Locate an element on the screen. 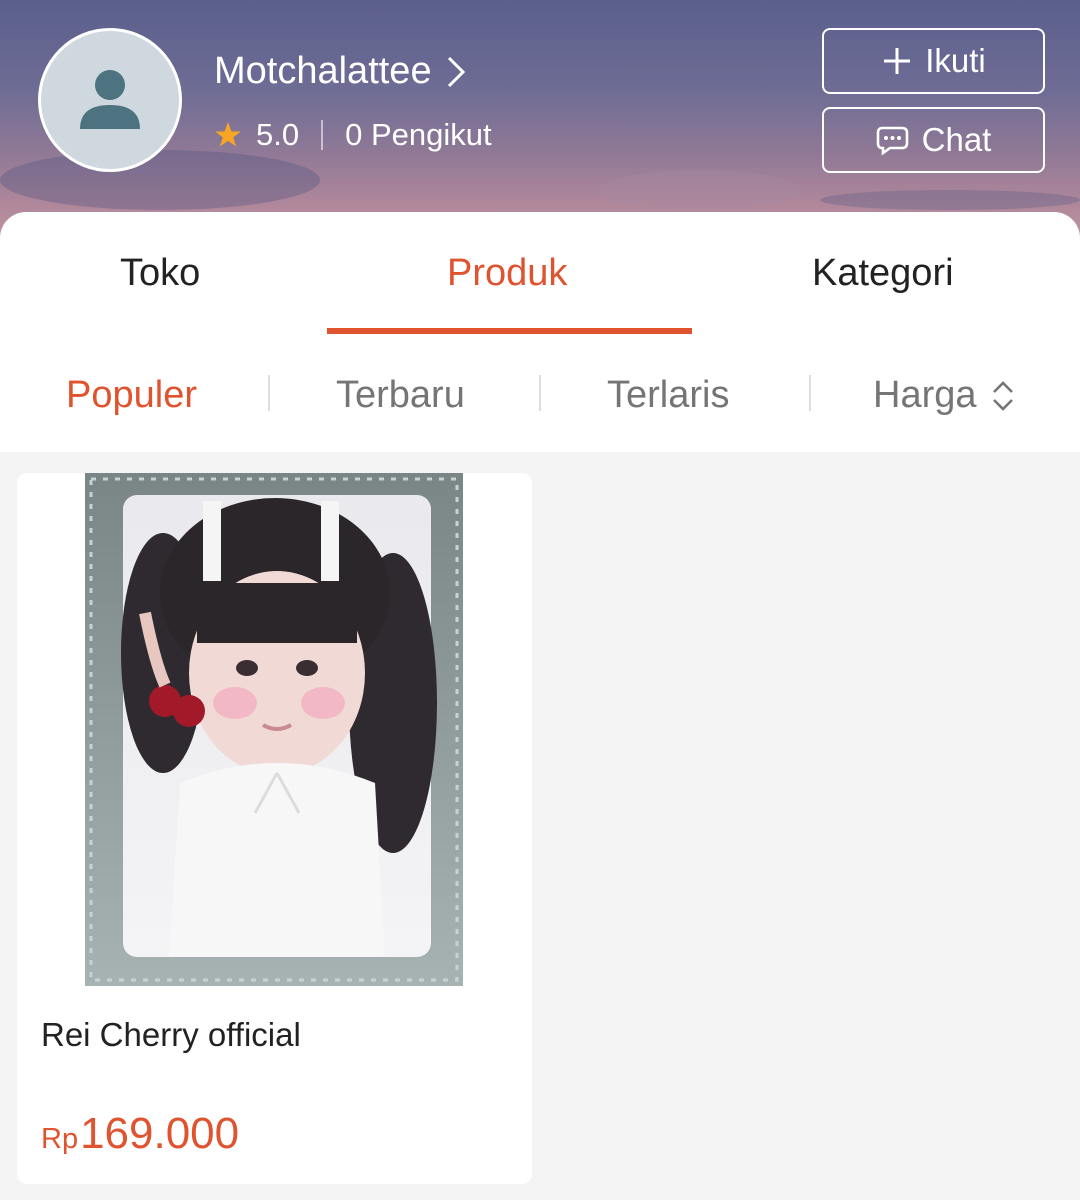 The image size is (1080, 1200). active-tab-indicator is located at coordinates (509, 331).